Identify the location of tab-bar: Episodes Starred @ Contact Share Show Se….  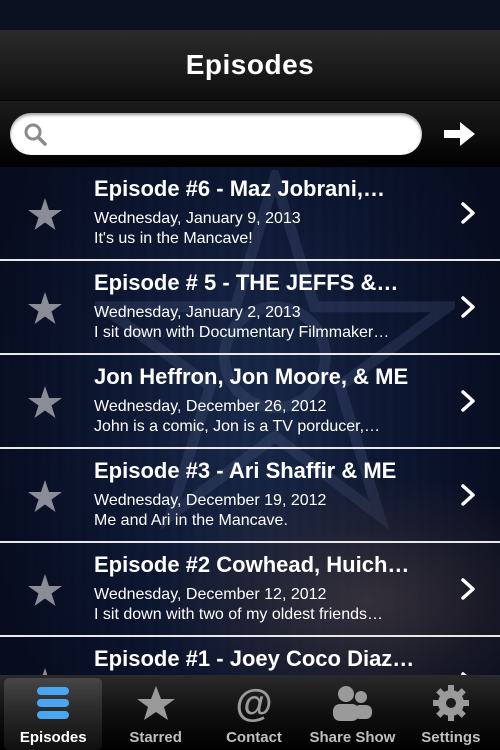
(250, 712).